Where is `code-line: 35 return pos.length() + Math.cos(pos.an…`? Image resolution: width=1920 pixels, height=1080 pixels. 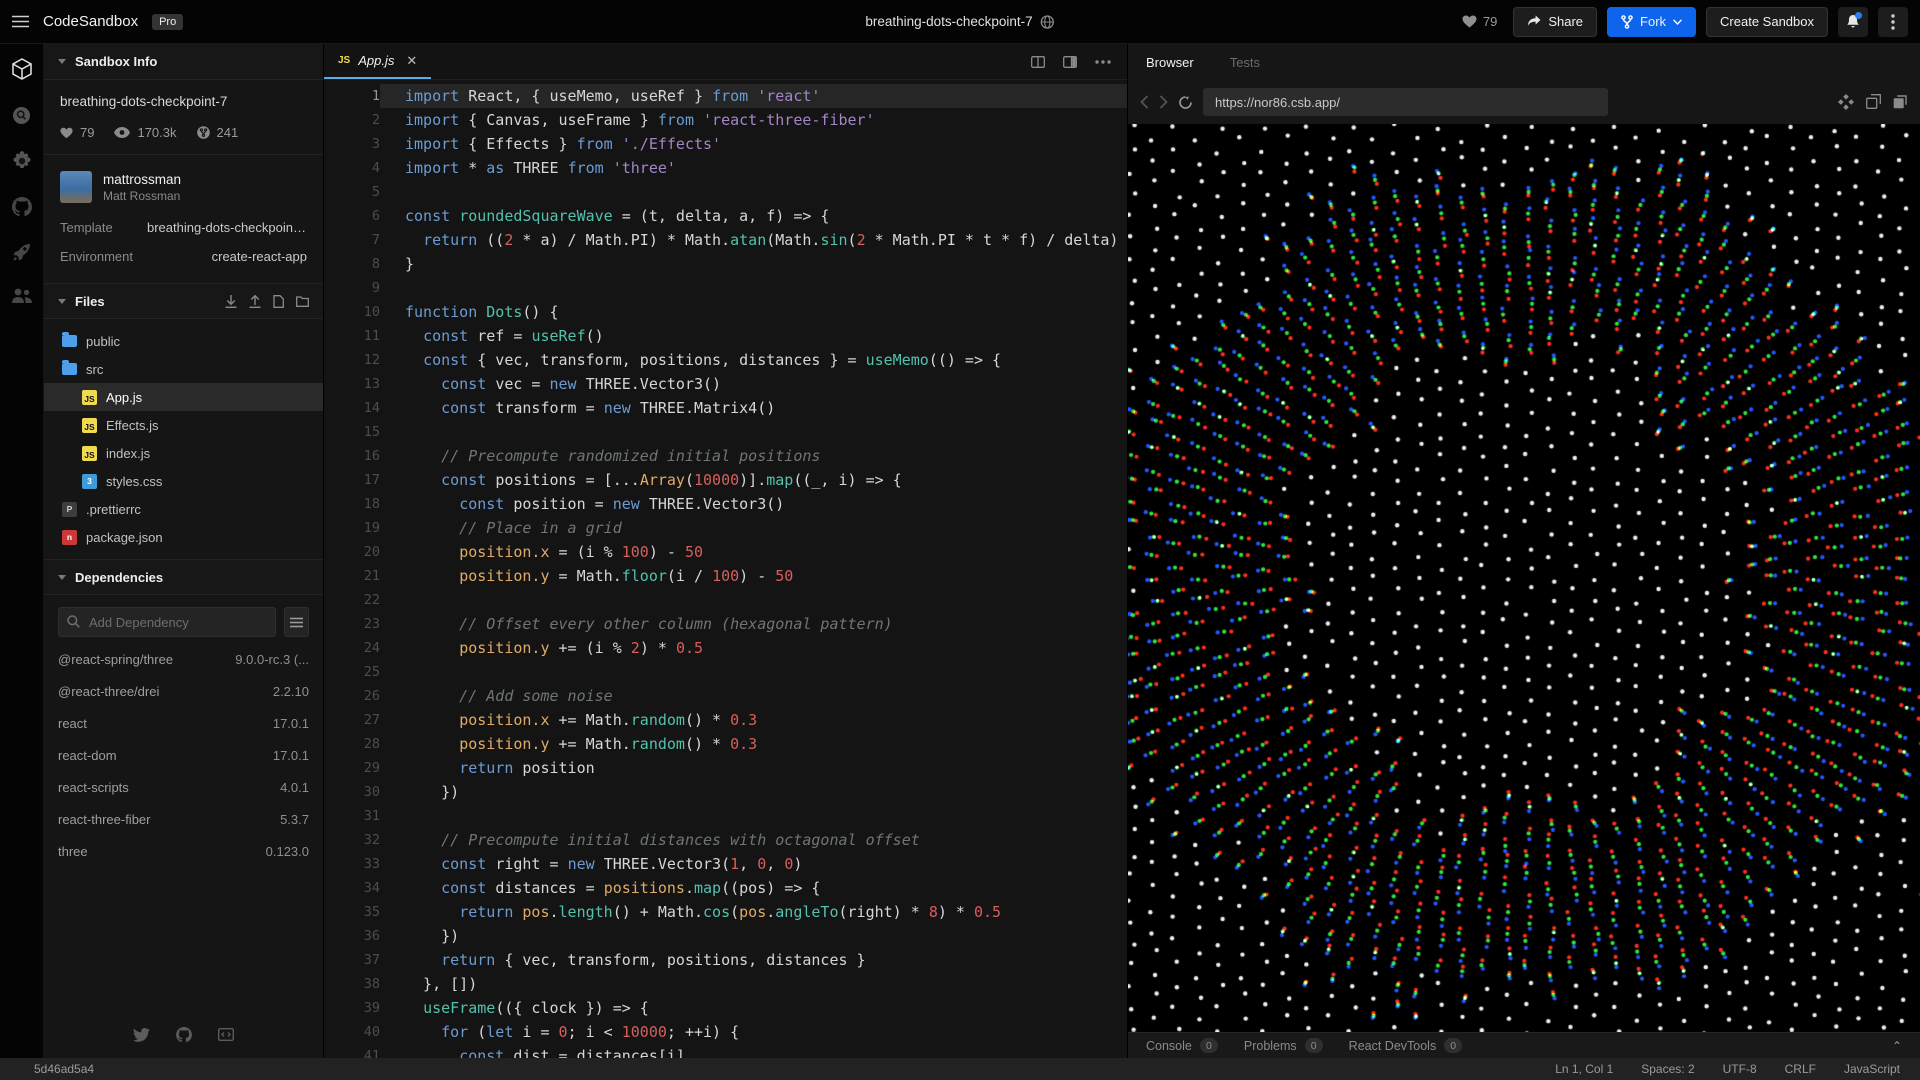
code-line: 35 return pos.length() + Math.cos(pos.an… is located at coordinates (725, 912).